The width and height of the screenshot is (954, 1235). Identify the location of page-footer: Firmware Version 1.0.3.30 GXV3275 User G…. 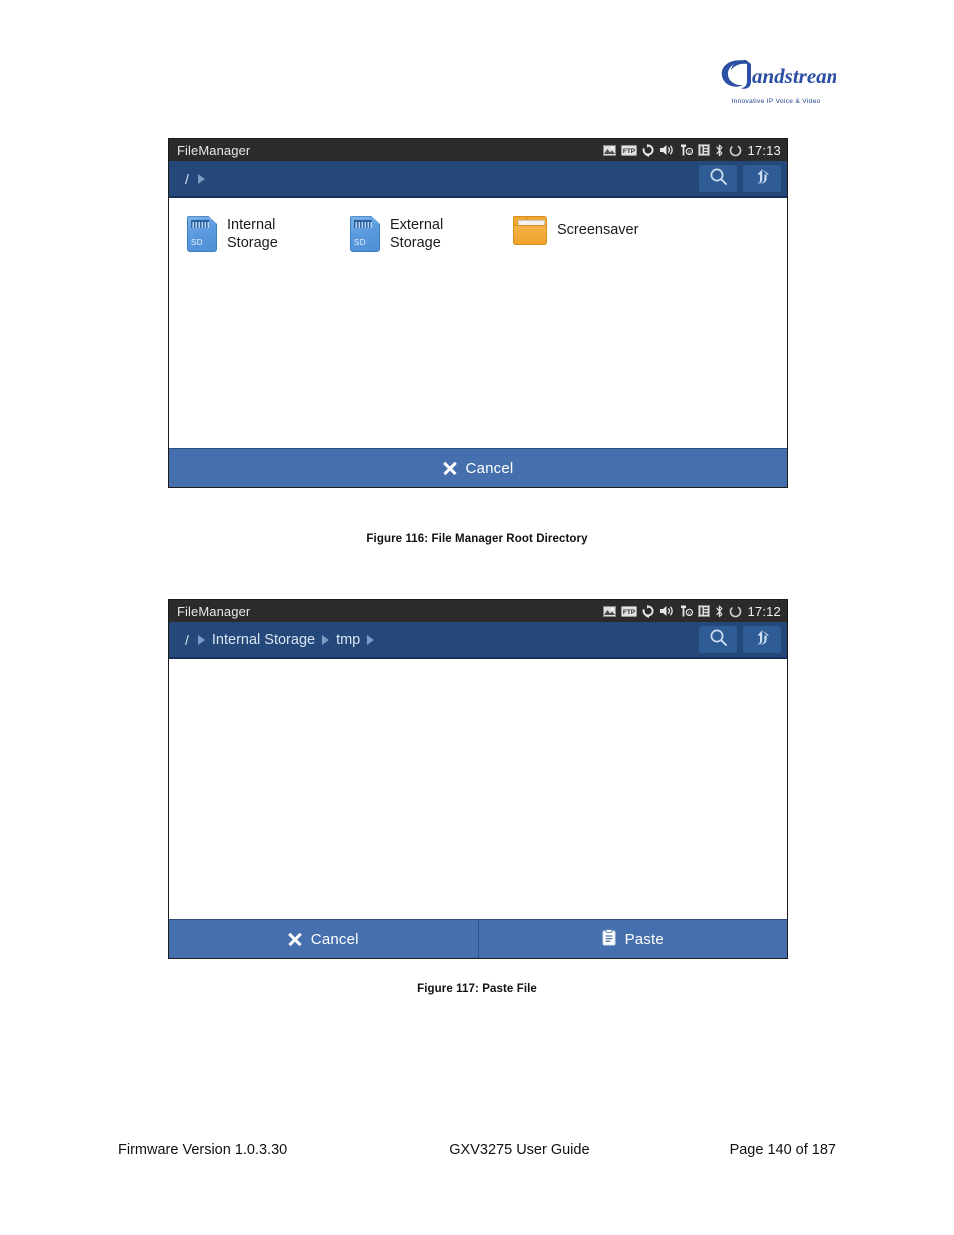
(477, 1150).